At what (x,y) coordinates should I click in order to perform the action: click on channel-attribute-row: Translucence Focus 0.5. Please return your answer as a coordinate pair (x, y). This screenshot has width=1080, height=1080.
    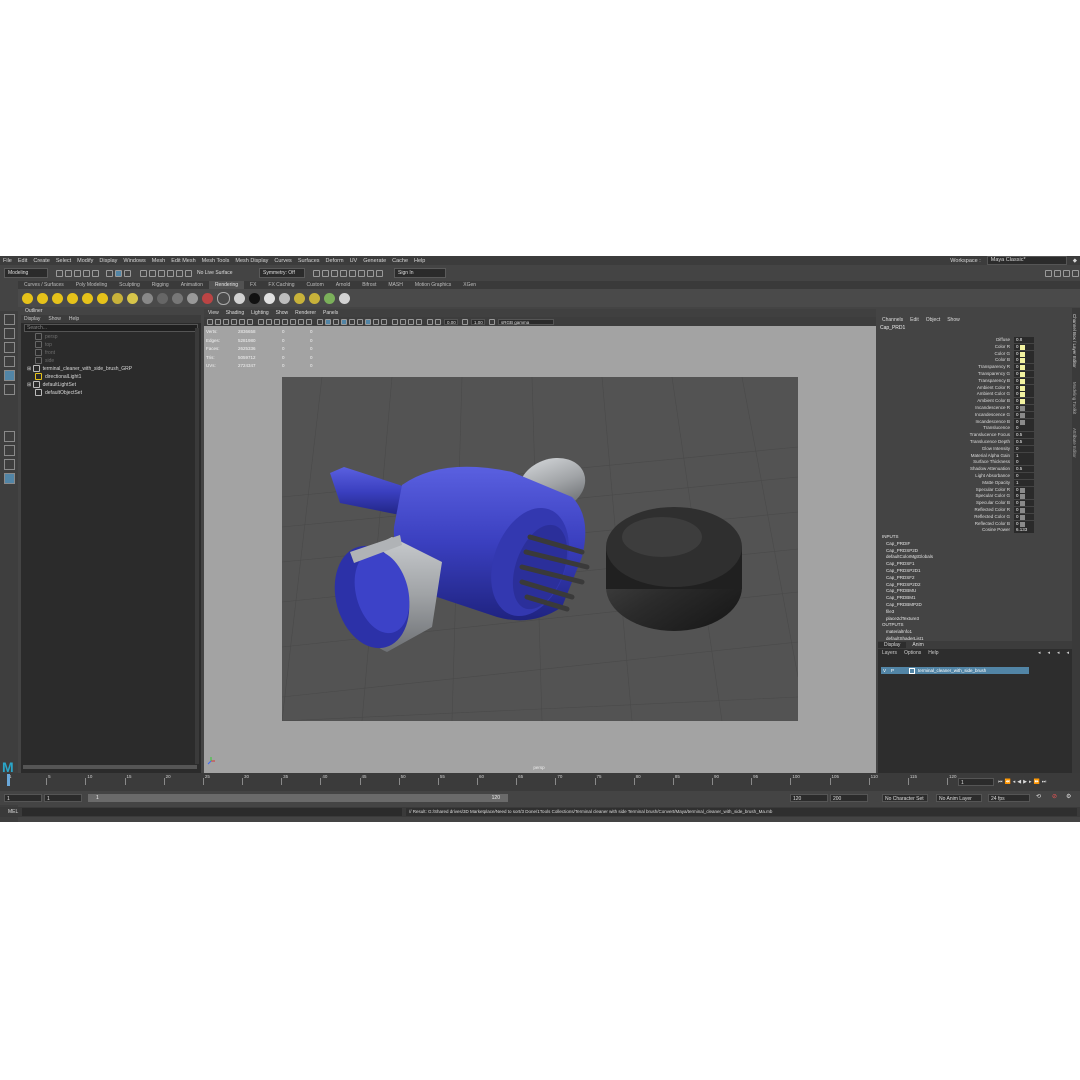
    Looking at the image, I should click on (975, 435).